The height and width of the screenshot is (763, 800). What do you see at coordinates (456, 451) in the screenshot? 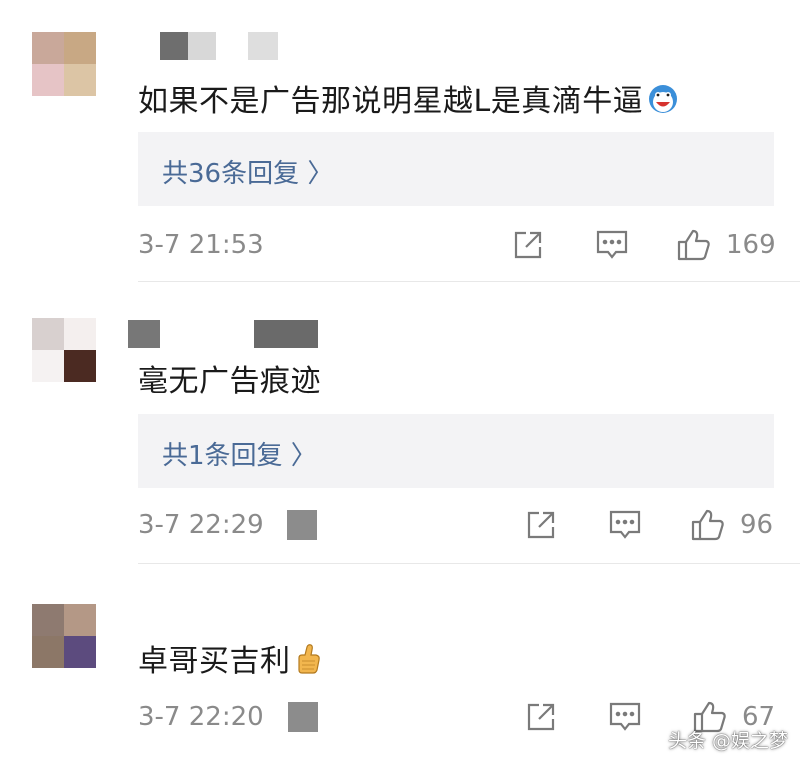
I see `reply-thread-link: 共1条回复 〉` at bounding box center [456, 451].